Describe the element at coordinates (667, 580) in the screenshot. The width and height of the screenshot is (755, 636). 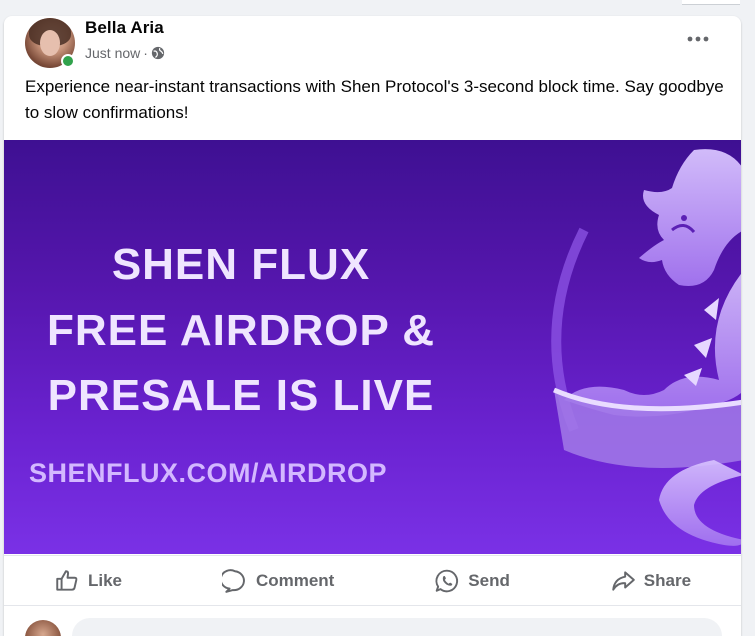
I see `share-label: Share` at that location.